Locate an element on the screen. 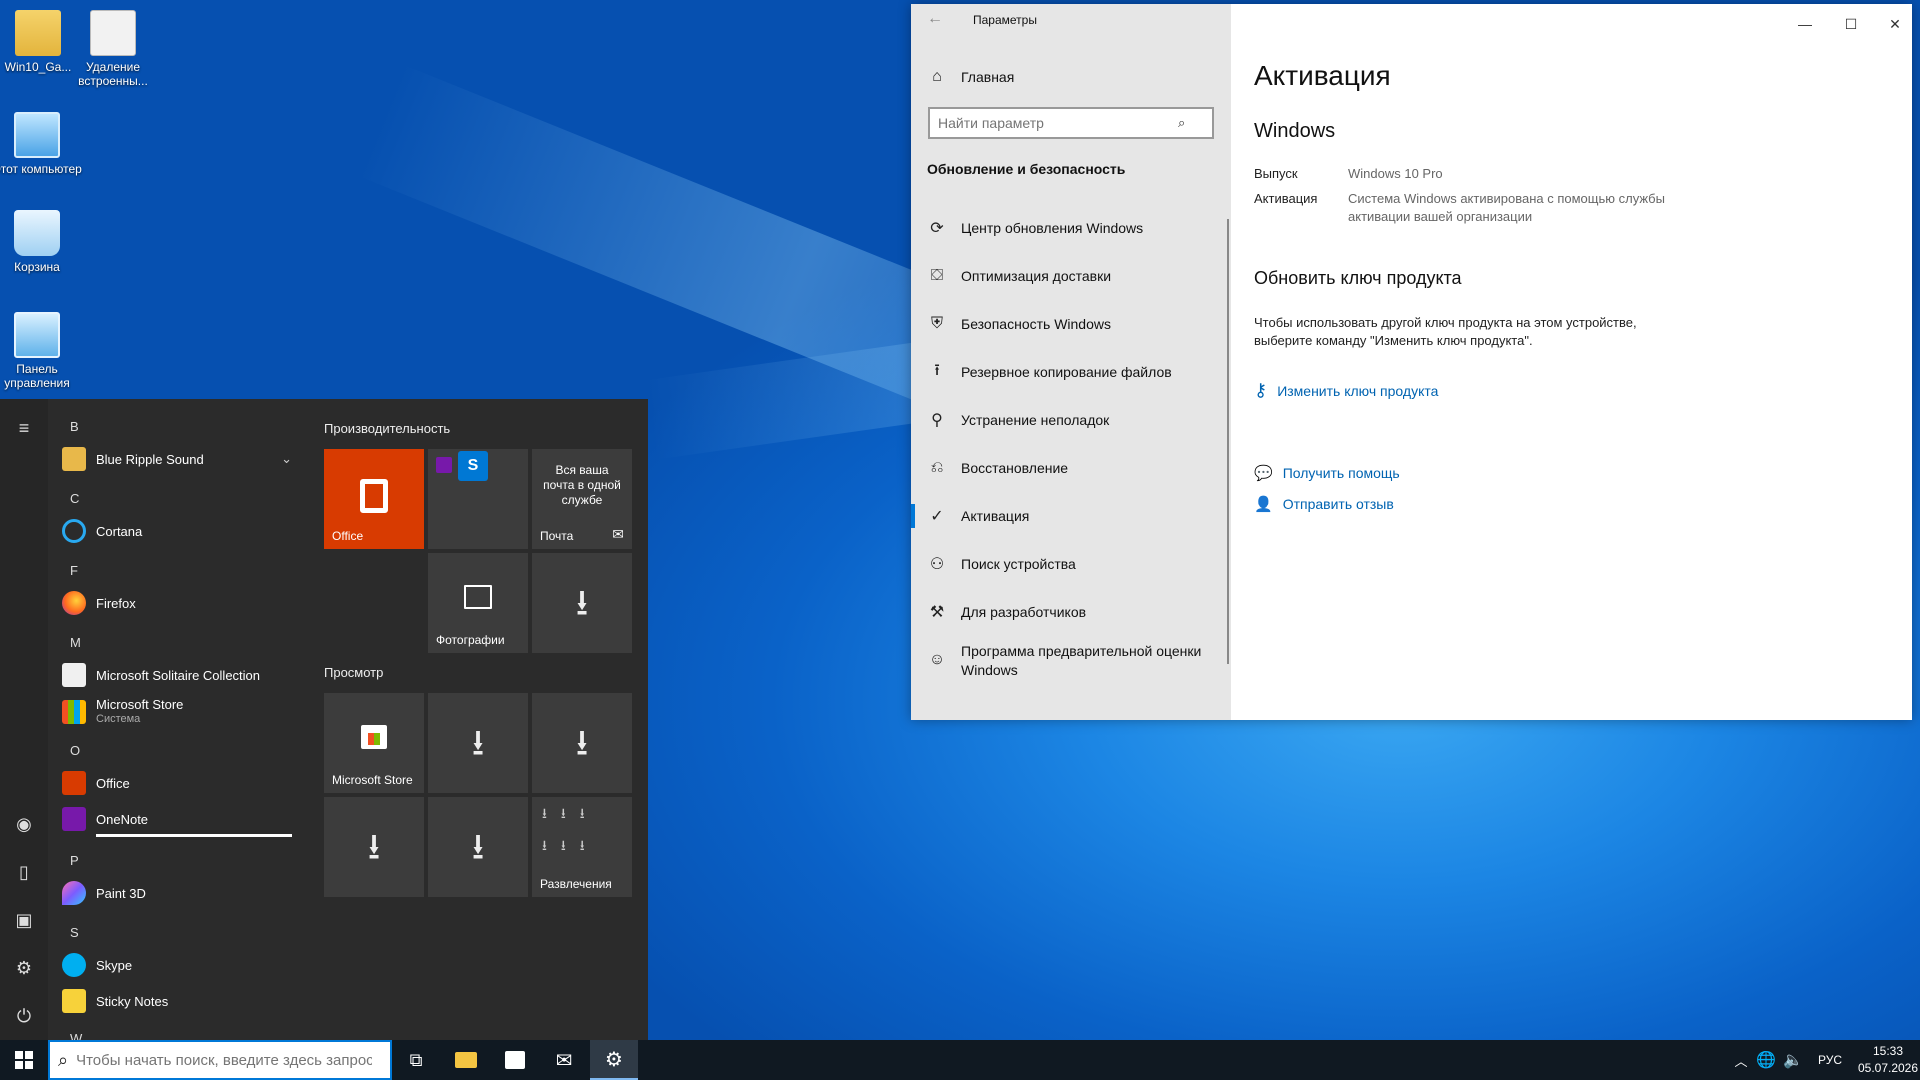 This screenshot has width=1920, height=1080. clock: 15:33 05.07.2026 is located at coordinates (1888, 1060).